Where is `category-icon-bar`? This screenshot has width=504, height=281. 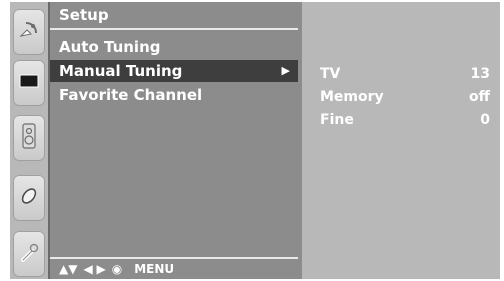
category-icon-bar is located at coordinates (29, 140).